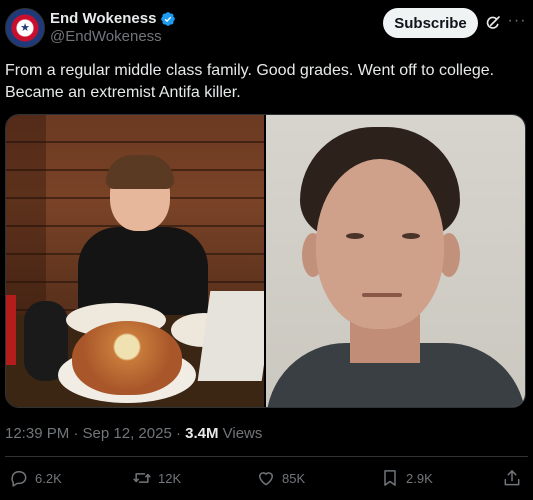 This screenshot has height=500, width=533. I want to click on bookmark-button: 2.9K, so click(406, 478).